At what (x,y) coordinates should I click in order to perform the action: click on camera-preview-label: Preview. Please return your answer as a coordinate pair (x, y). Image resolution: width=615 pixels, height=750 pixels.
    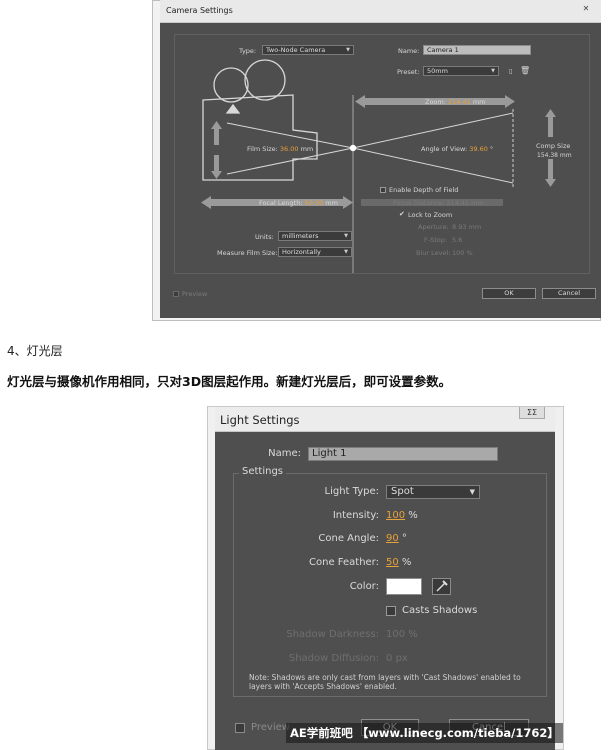
    Looking at the image, I should click on (195, 294).